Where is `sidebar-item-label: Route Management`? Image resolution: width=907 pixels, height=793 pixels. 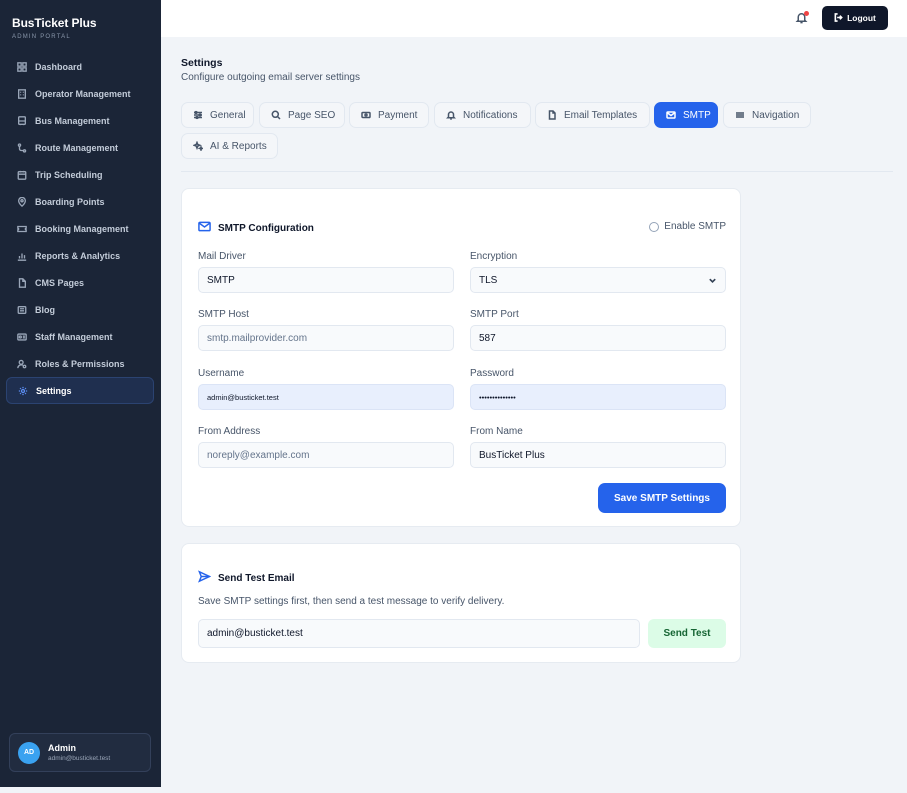
sidebar-item-label: Route Management is located at coordinates (77, 147).